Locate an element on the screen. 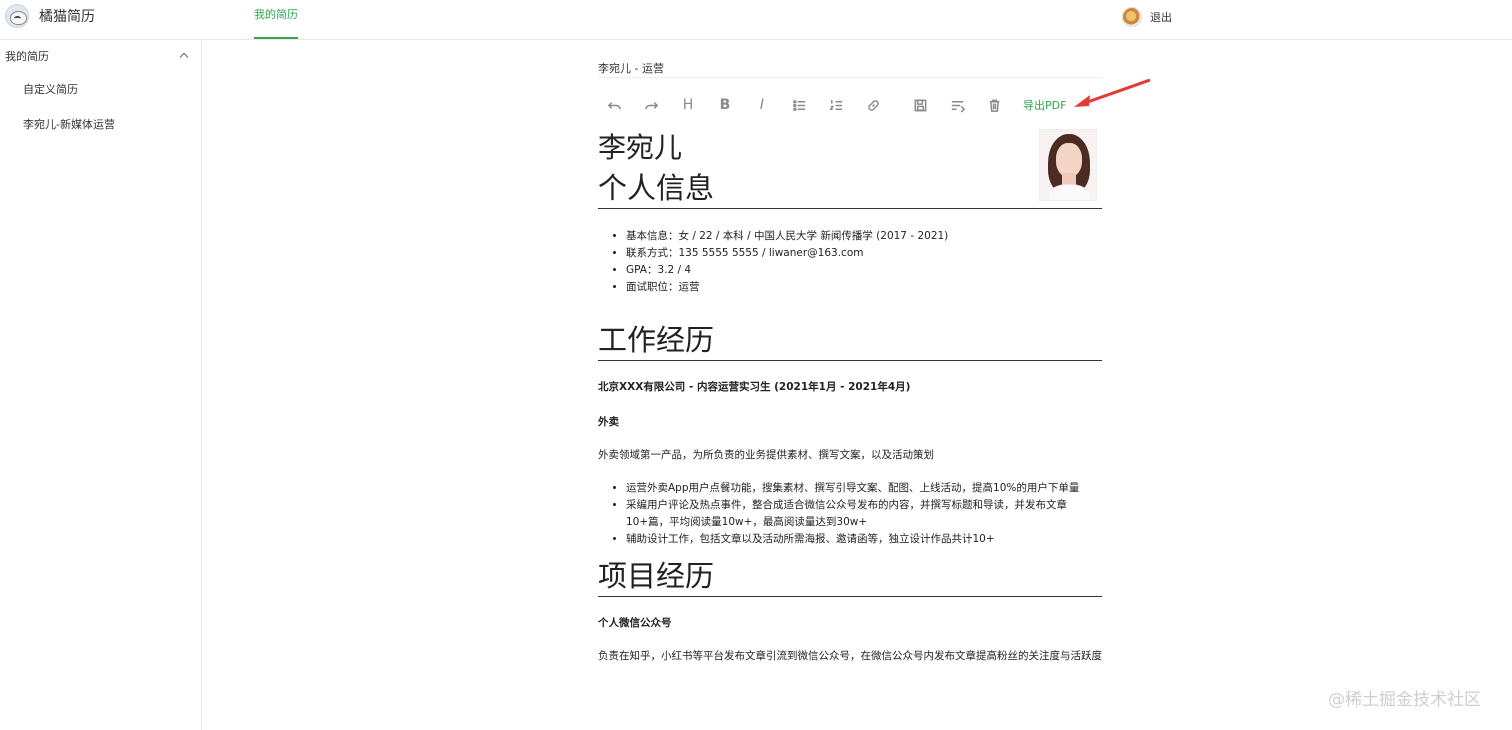 The height and width of the screenshot is (730, 1512). undo-icon is located at coordinates (614, 105).